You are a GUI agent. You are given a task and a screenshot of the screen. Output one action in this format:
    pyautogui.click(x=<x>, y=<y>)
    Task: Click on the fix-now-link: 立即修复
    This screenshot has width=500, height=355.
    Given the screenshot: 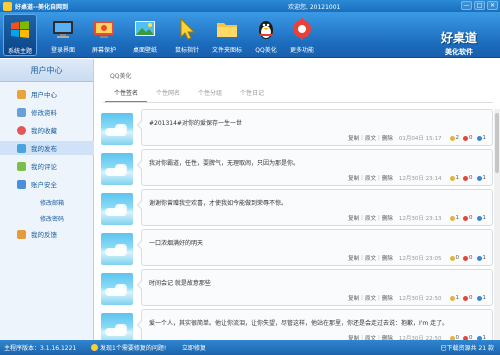 What is the action you would take?
    pyautogui.click(x=194, y=347)
    